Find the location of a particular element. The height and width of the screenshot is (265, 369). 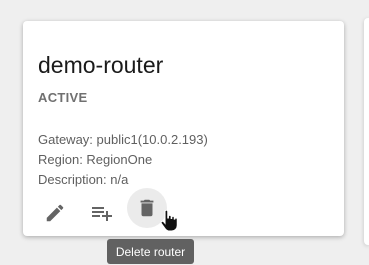

pencil-icon is located at coordinates (55, 213).